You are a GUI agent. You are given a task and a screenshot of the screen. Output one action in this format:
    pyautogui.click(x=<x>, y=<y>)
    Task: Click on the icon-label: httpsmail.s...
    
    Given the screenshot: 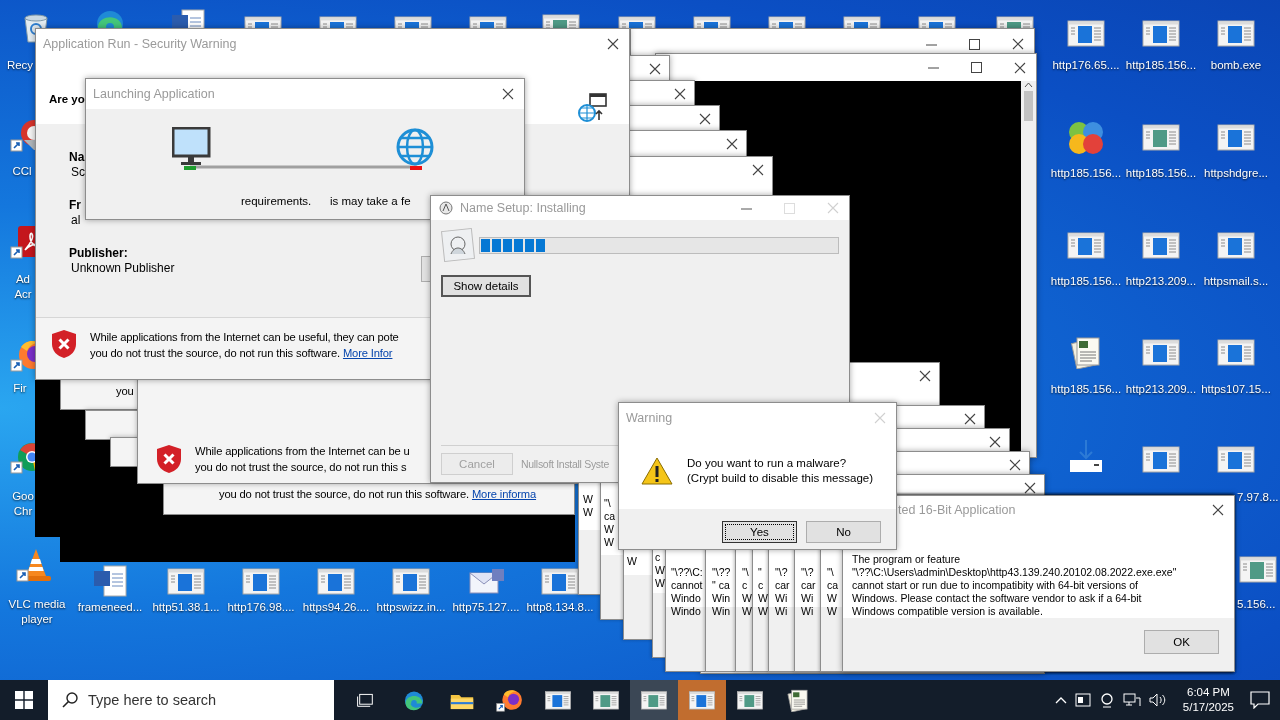 What is the action you would take?
    pyautogui.click(x=1236, y=281)
    